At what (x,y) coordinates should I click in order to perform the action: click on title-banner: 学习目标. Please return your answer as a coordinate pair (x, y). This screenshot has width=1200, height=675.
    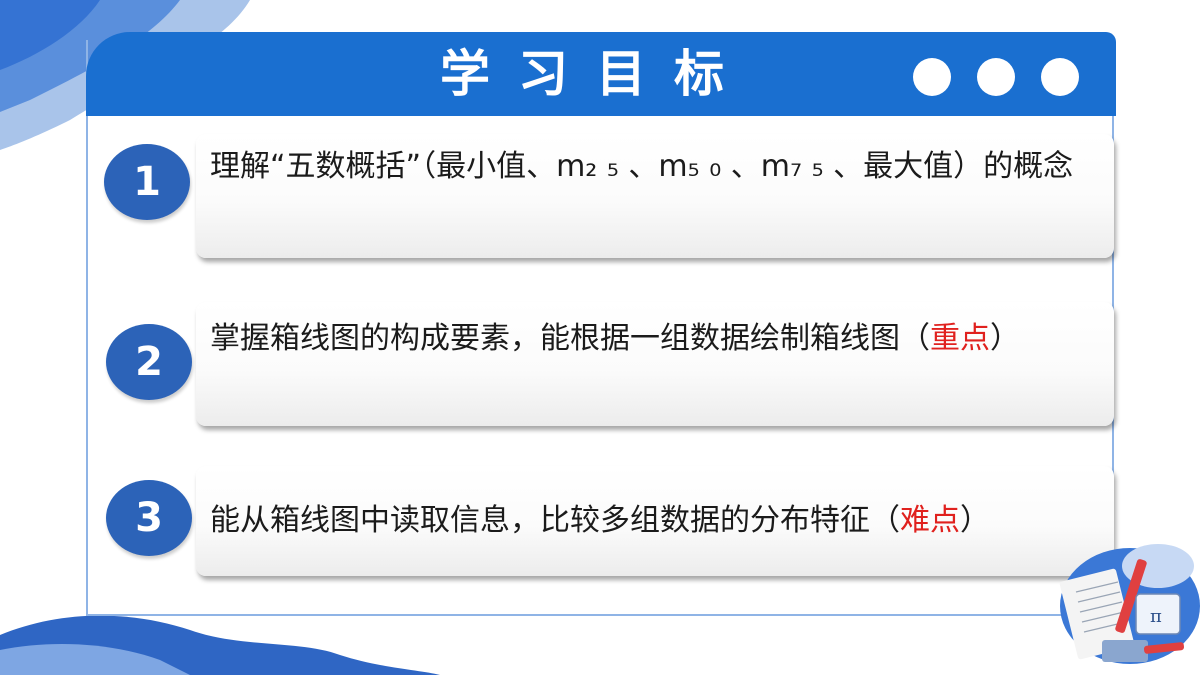
    Looking at the image, I should click on (601, 74).